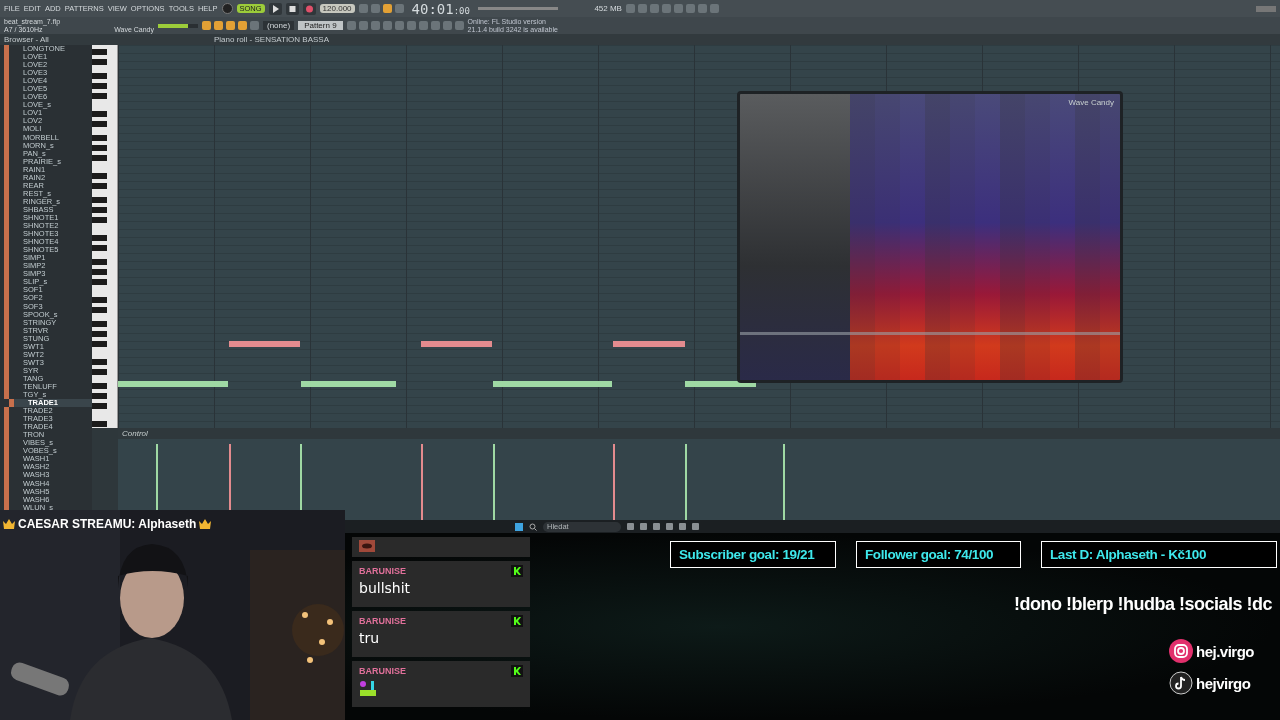 This screenshot has width=1280, height=720. What do you see at coordinates (370, 638) in the screenshot?
I see `chat-text: tru` at bounding box center [370, 638].